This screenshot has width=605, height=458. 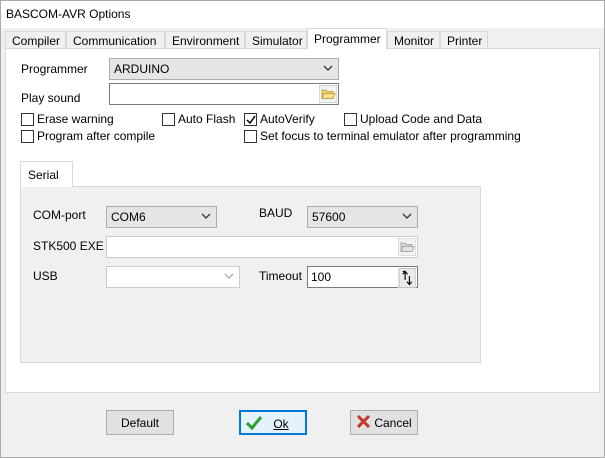 What do you see at coordinates (161, 217) in the screenshot?
I see `com-port-select: COM6` at bounding box center [161, 217].